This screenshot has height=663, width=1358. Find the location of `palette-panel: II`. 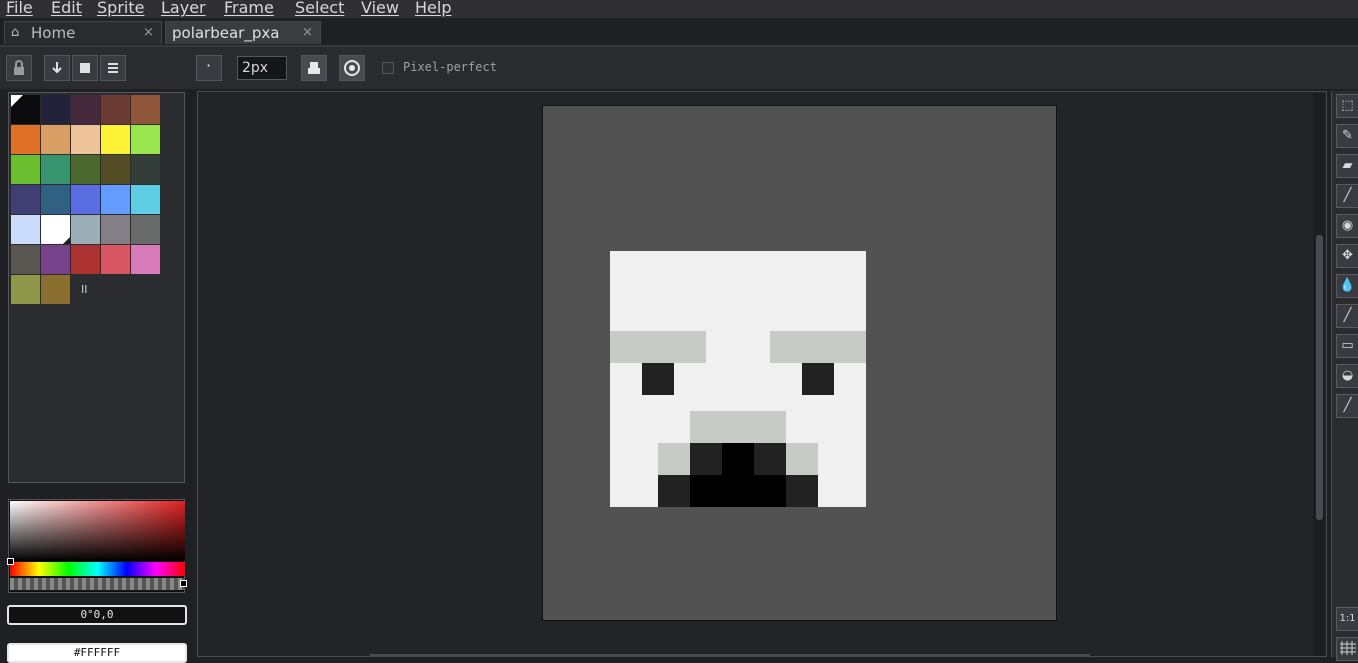

palette-panel: II is located at coordinates (96, 287).